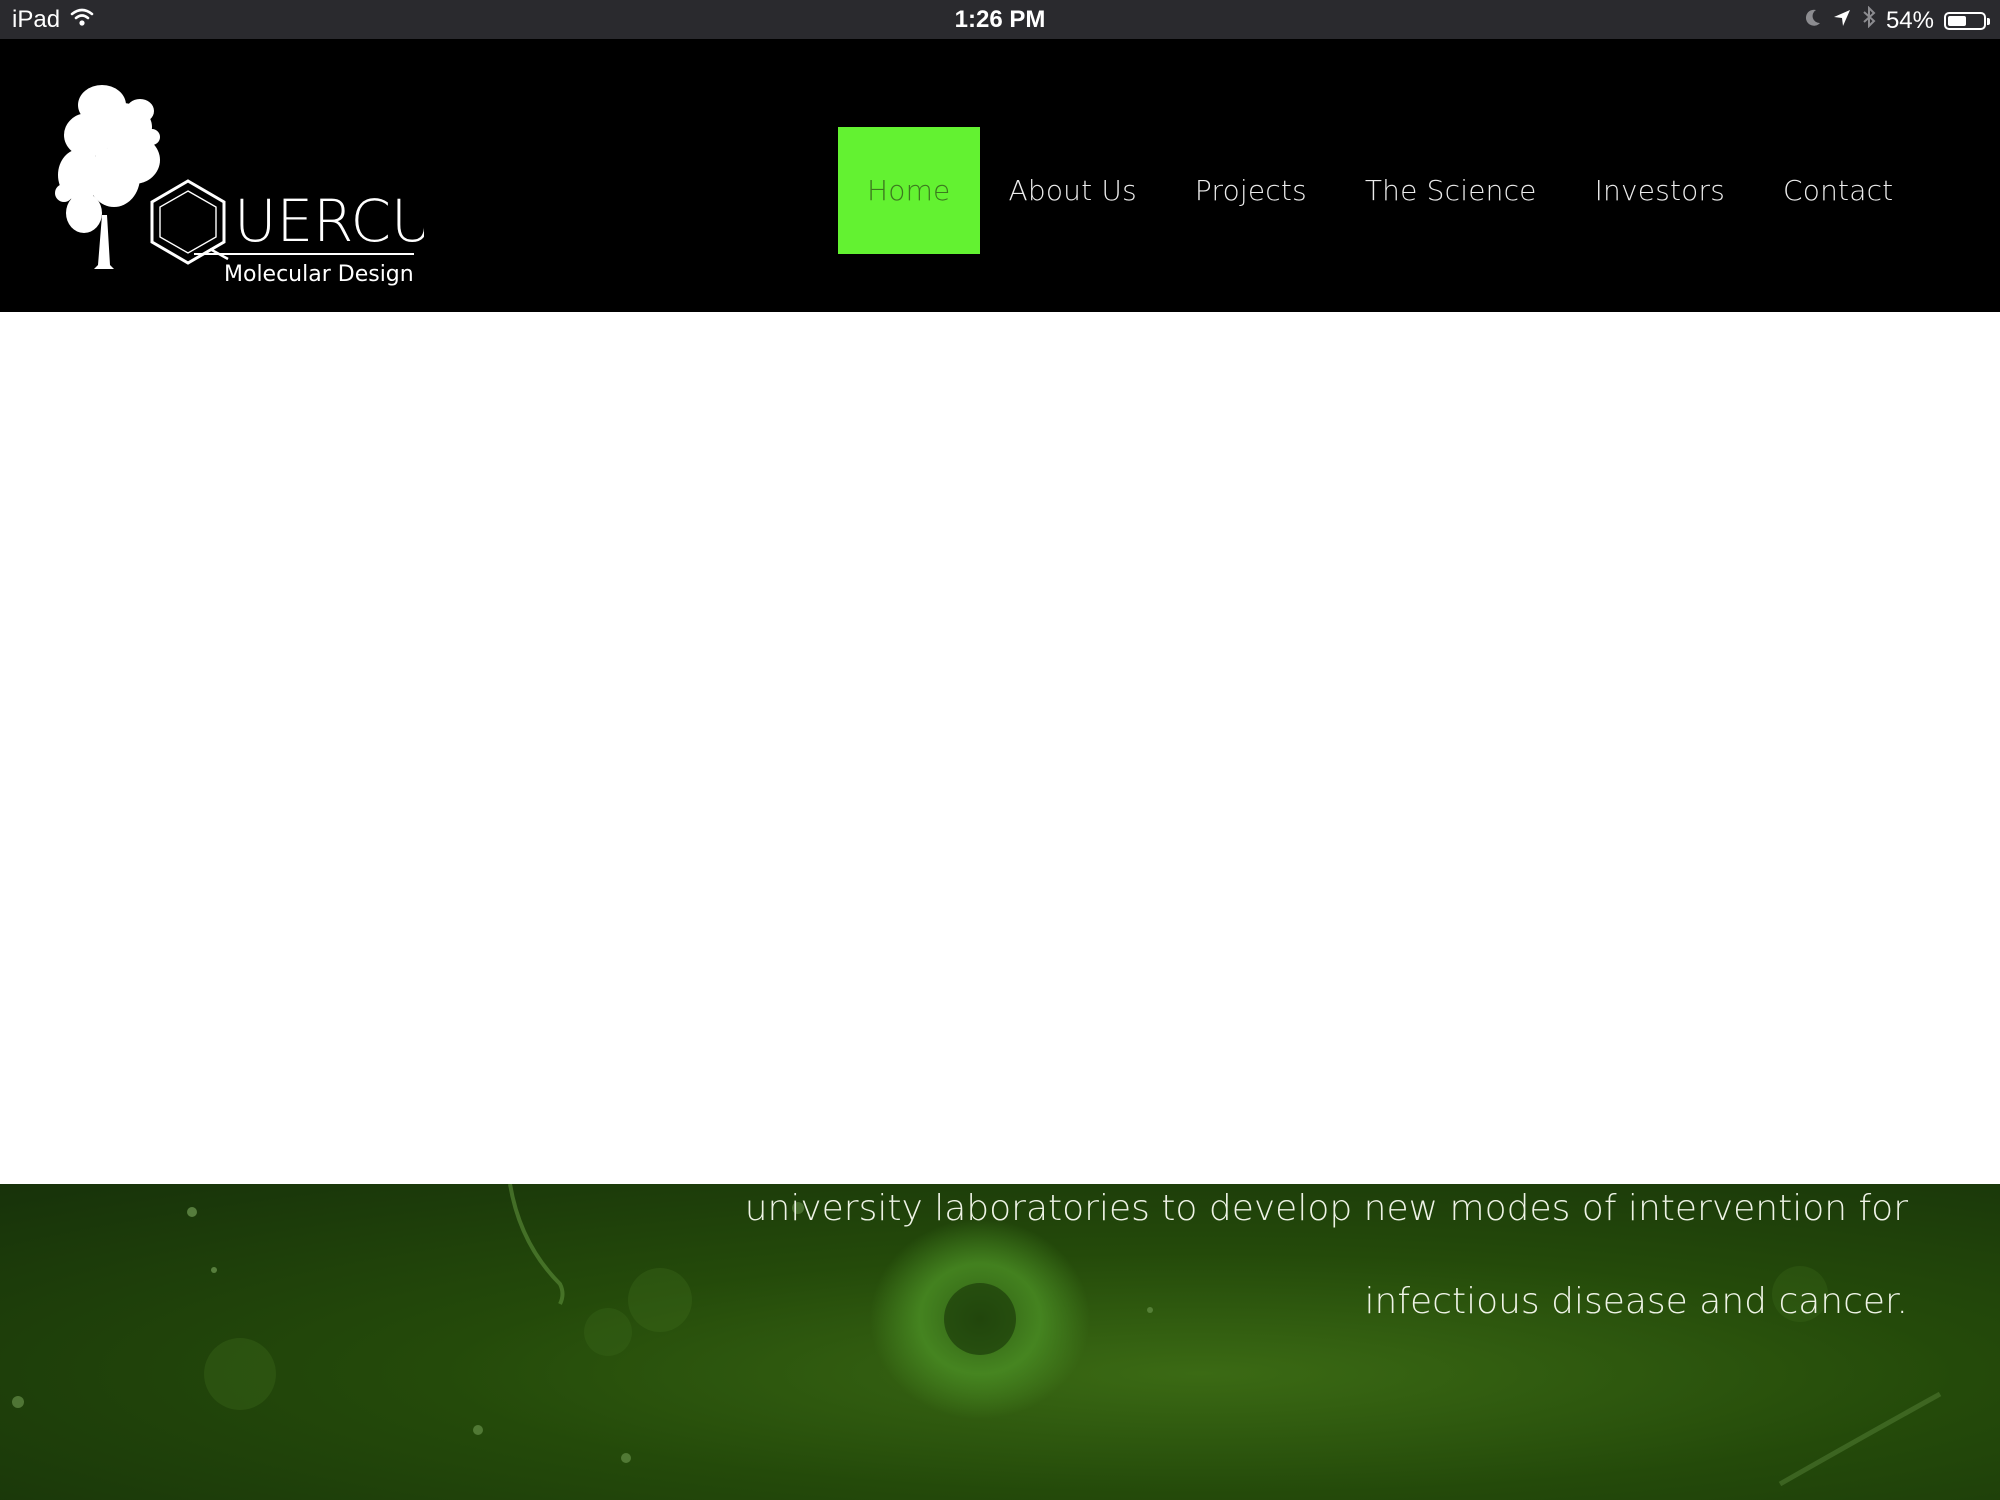 The width and height of the screenshot is (2000, 1500). Describe the element at coordinates (1957, 20) in the screenshot. I see `battery-fill` at that location.